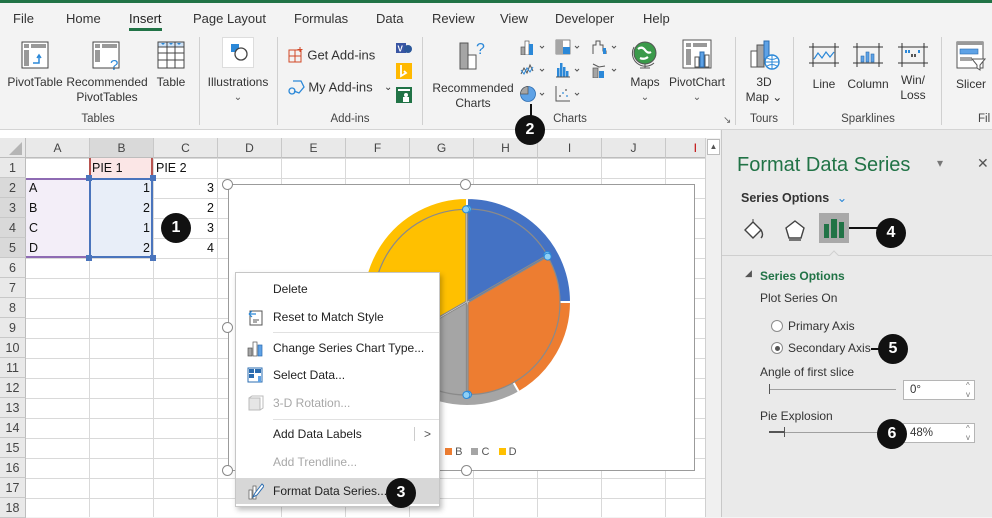  Describe the element at coordinates (535, 94) in the screenshot. I see `pie-chart-button` at that location.